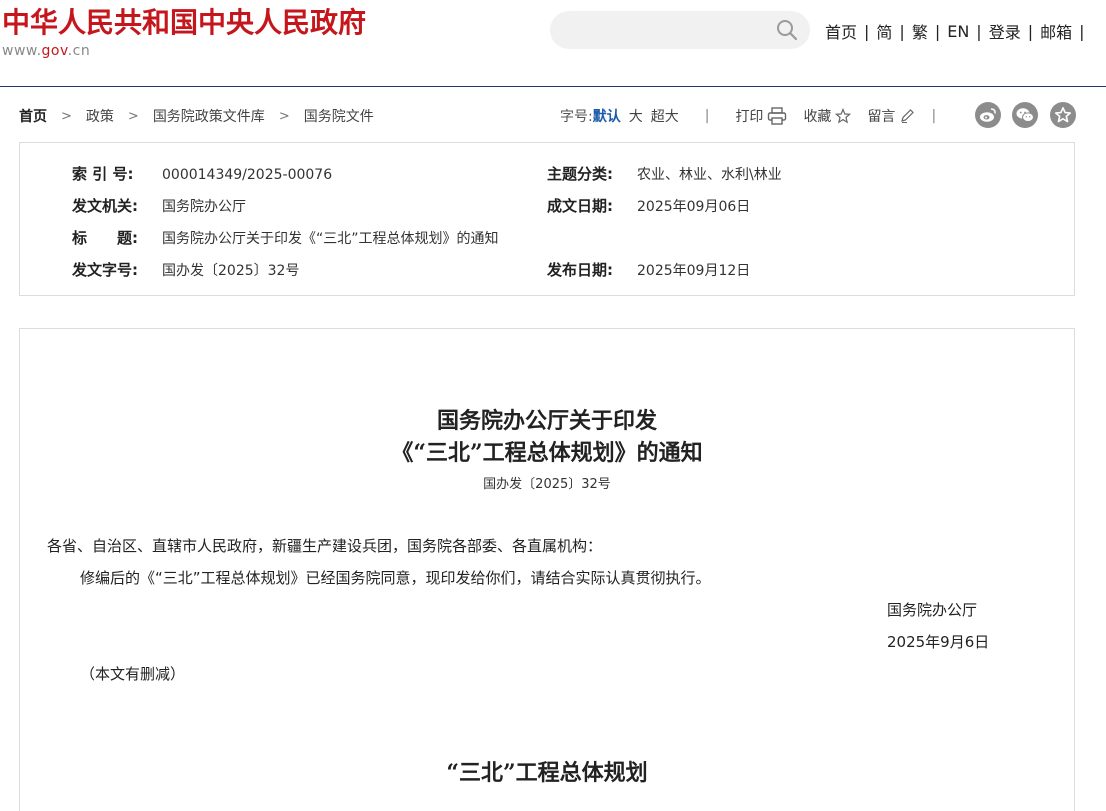 This screenshot has height=811, width=1106. Describe the element at coordinates (103, 174) in the screenshot. I see `info-label: 索 引 号:` at that location.